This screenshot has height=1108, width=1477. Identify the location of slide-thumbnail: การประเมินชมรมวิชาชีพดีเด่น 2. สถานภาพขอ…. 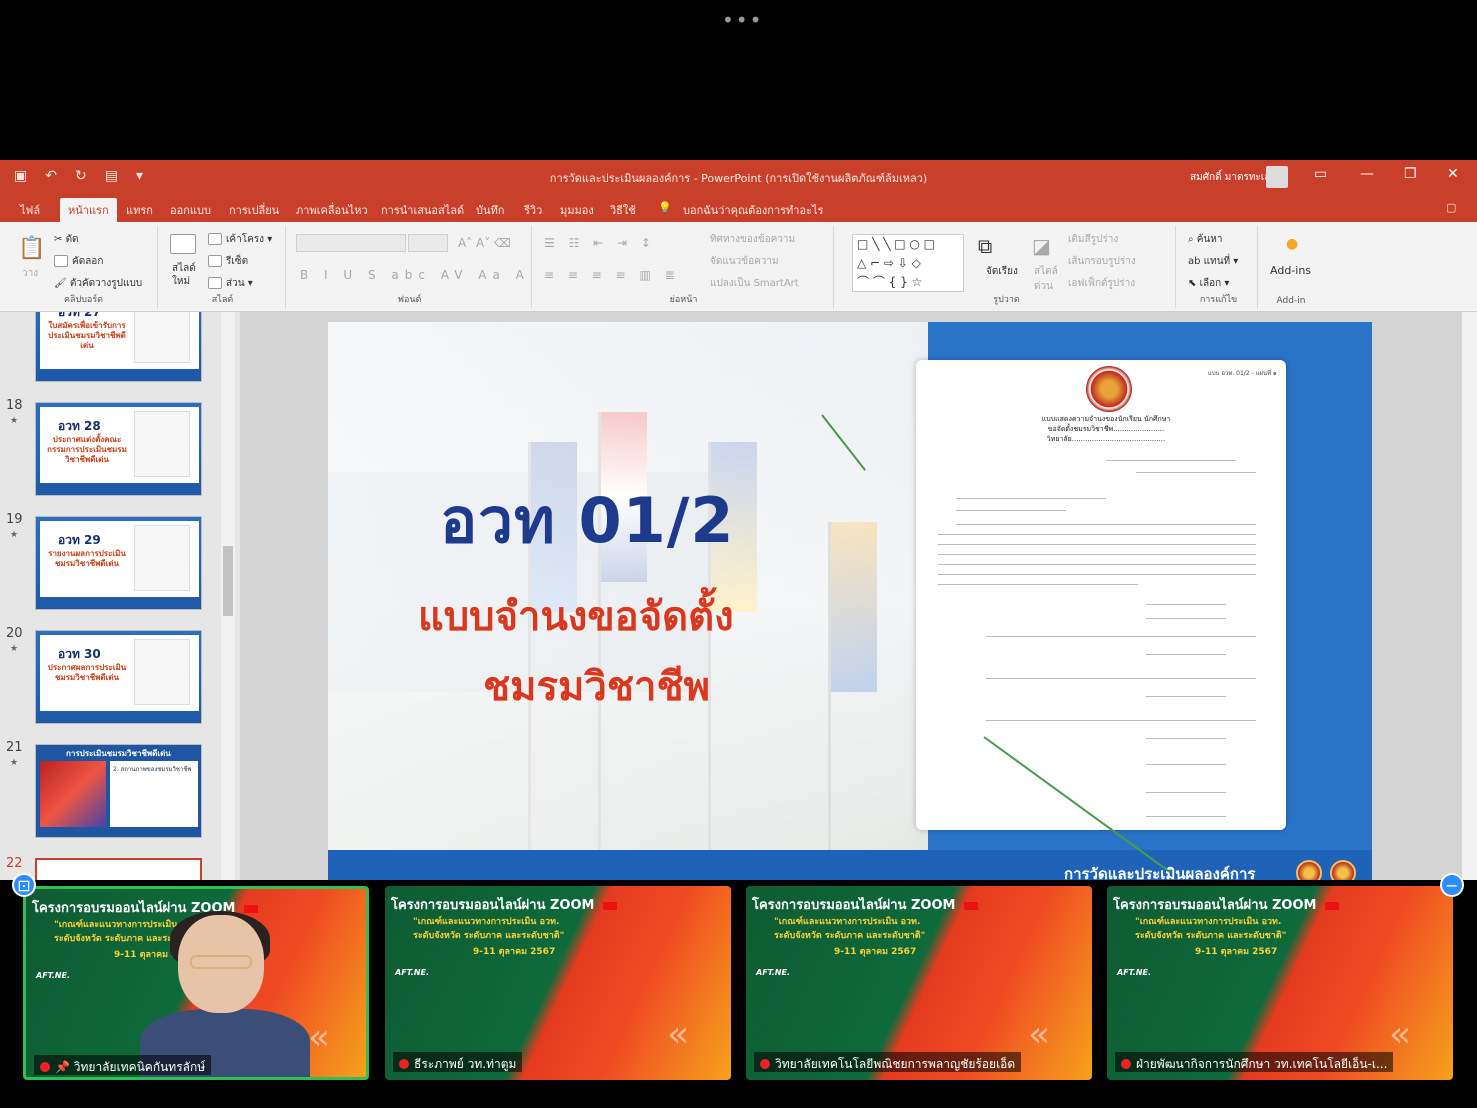
(118, 791).